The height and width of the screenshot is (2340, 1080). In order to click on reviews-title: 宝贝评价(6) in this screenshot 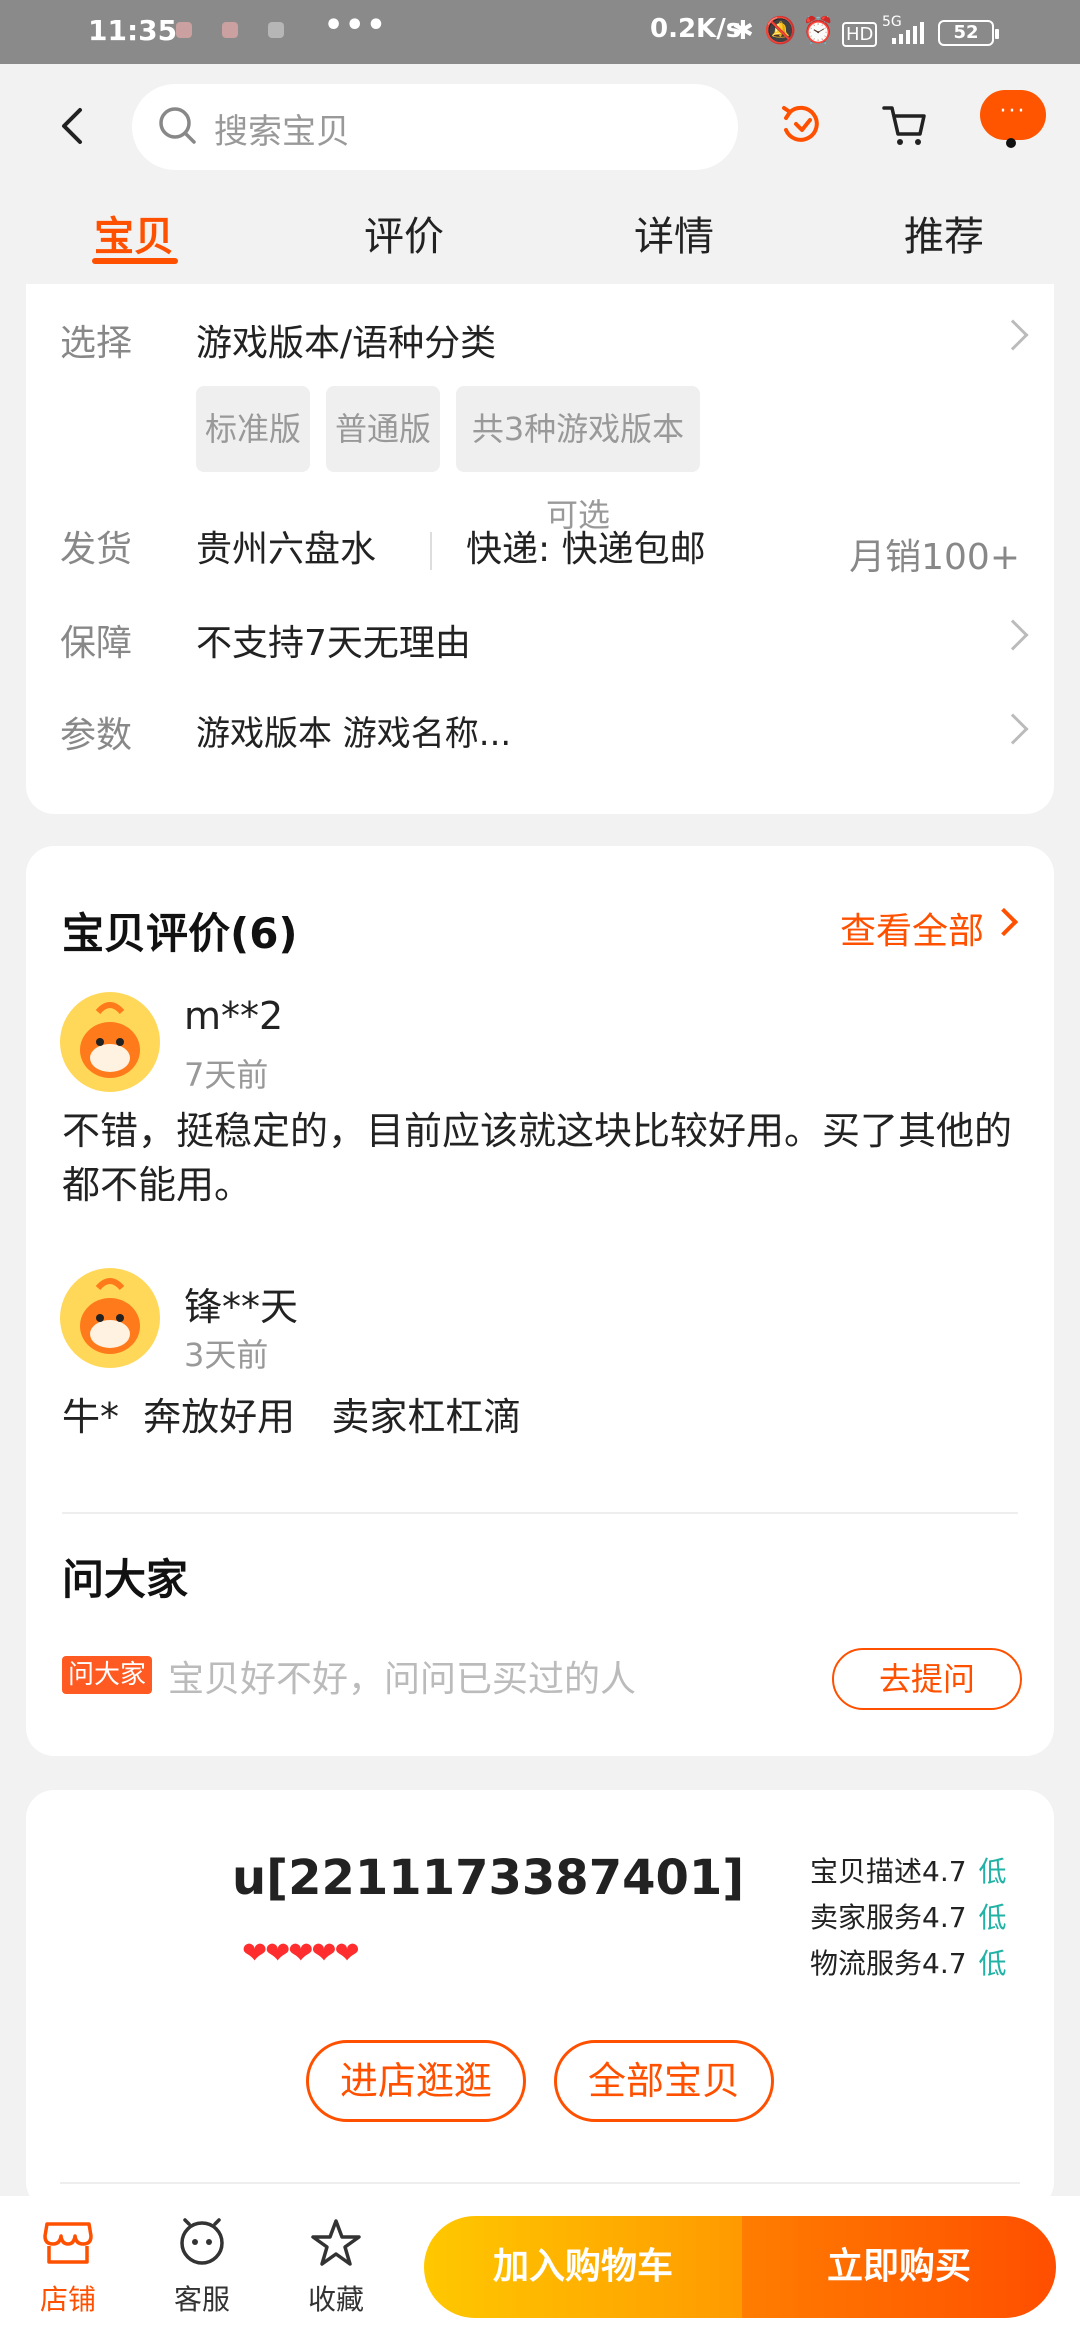, I will do `click(180, 933)`.